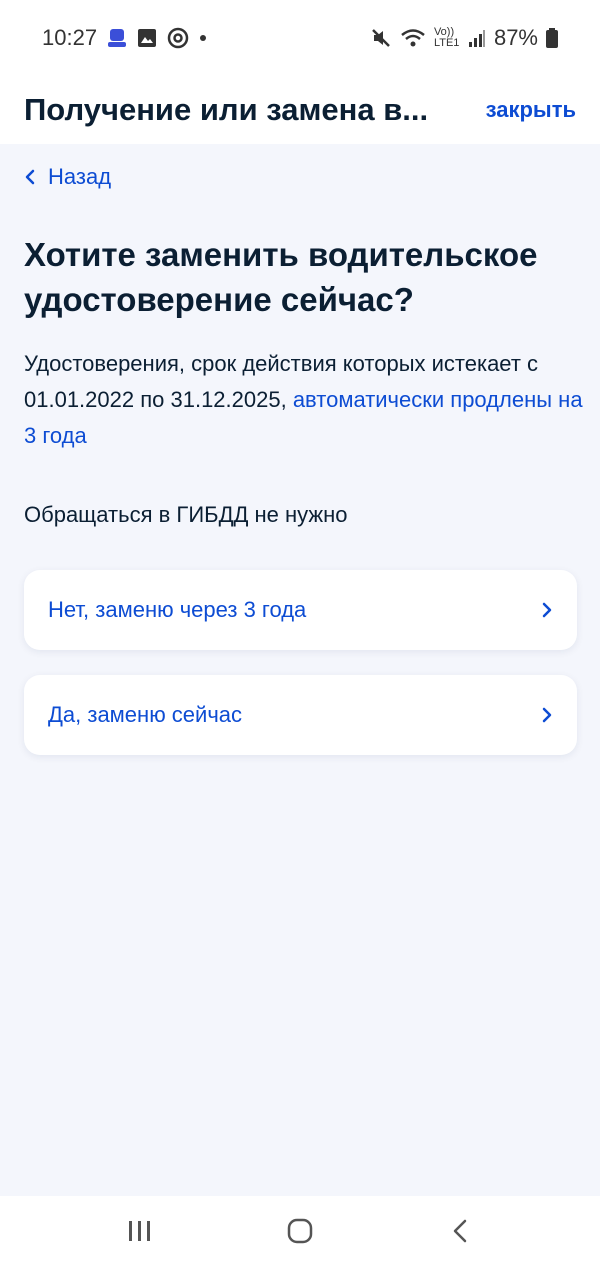 The image size is (600, 1266). I want to click on option-replace-later-button: Нет, заменю через 3 года, so click(300, 610).